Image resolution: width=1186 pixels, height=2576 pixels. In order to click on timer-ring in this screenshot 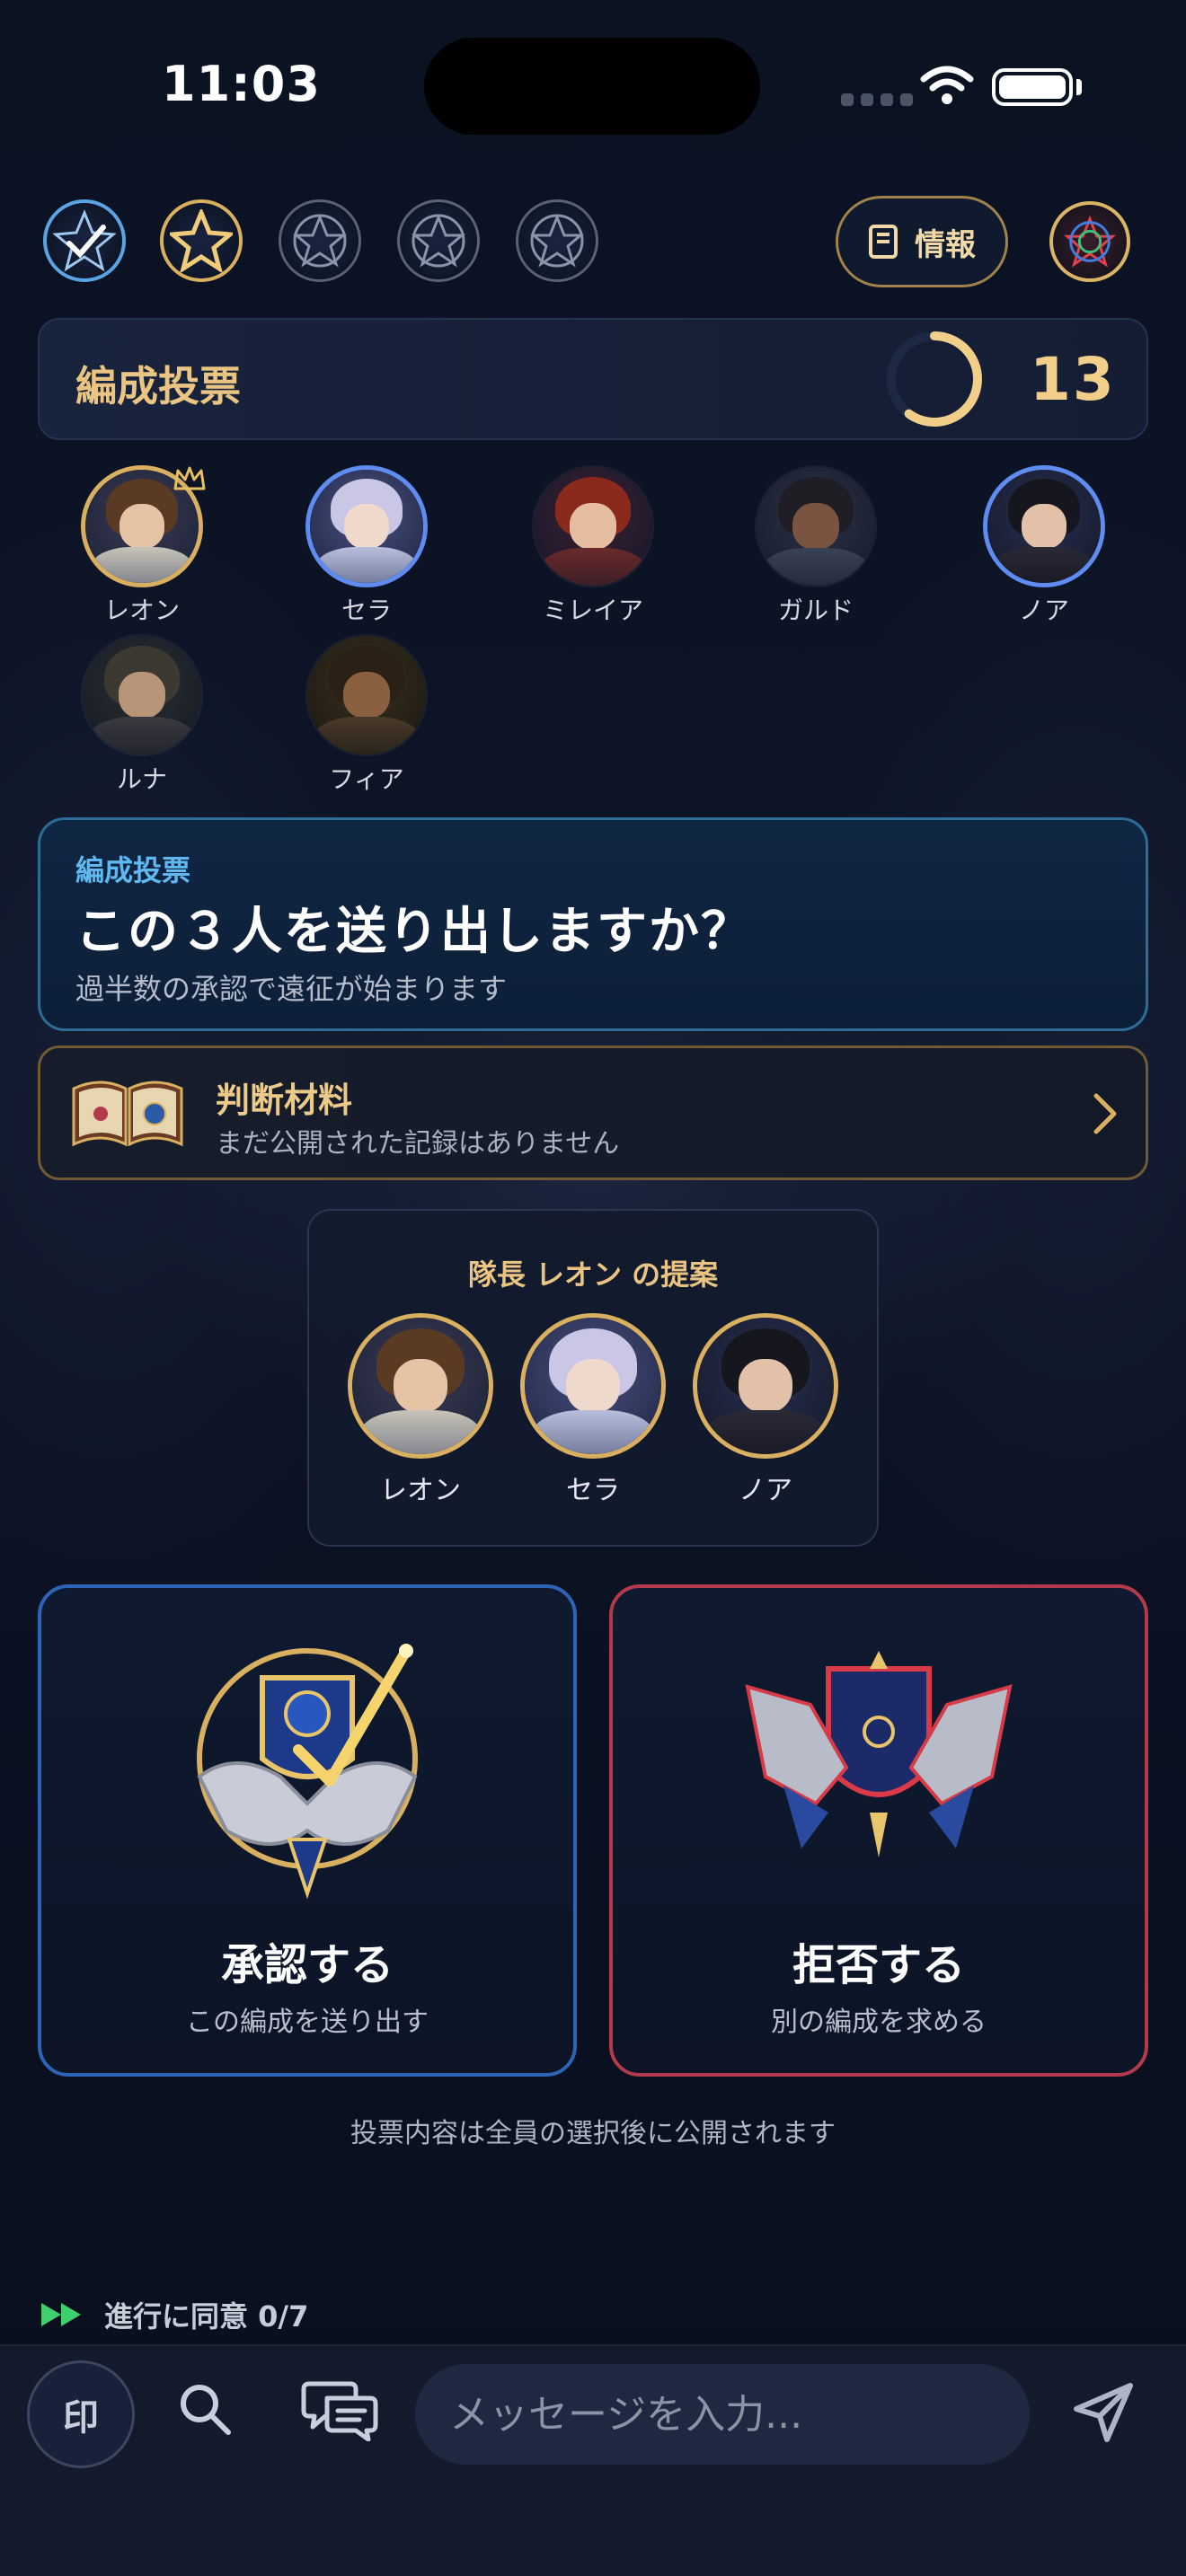, I will do `click(934, 379)`.